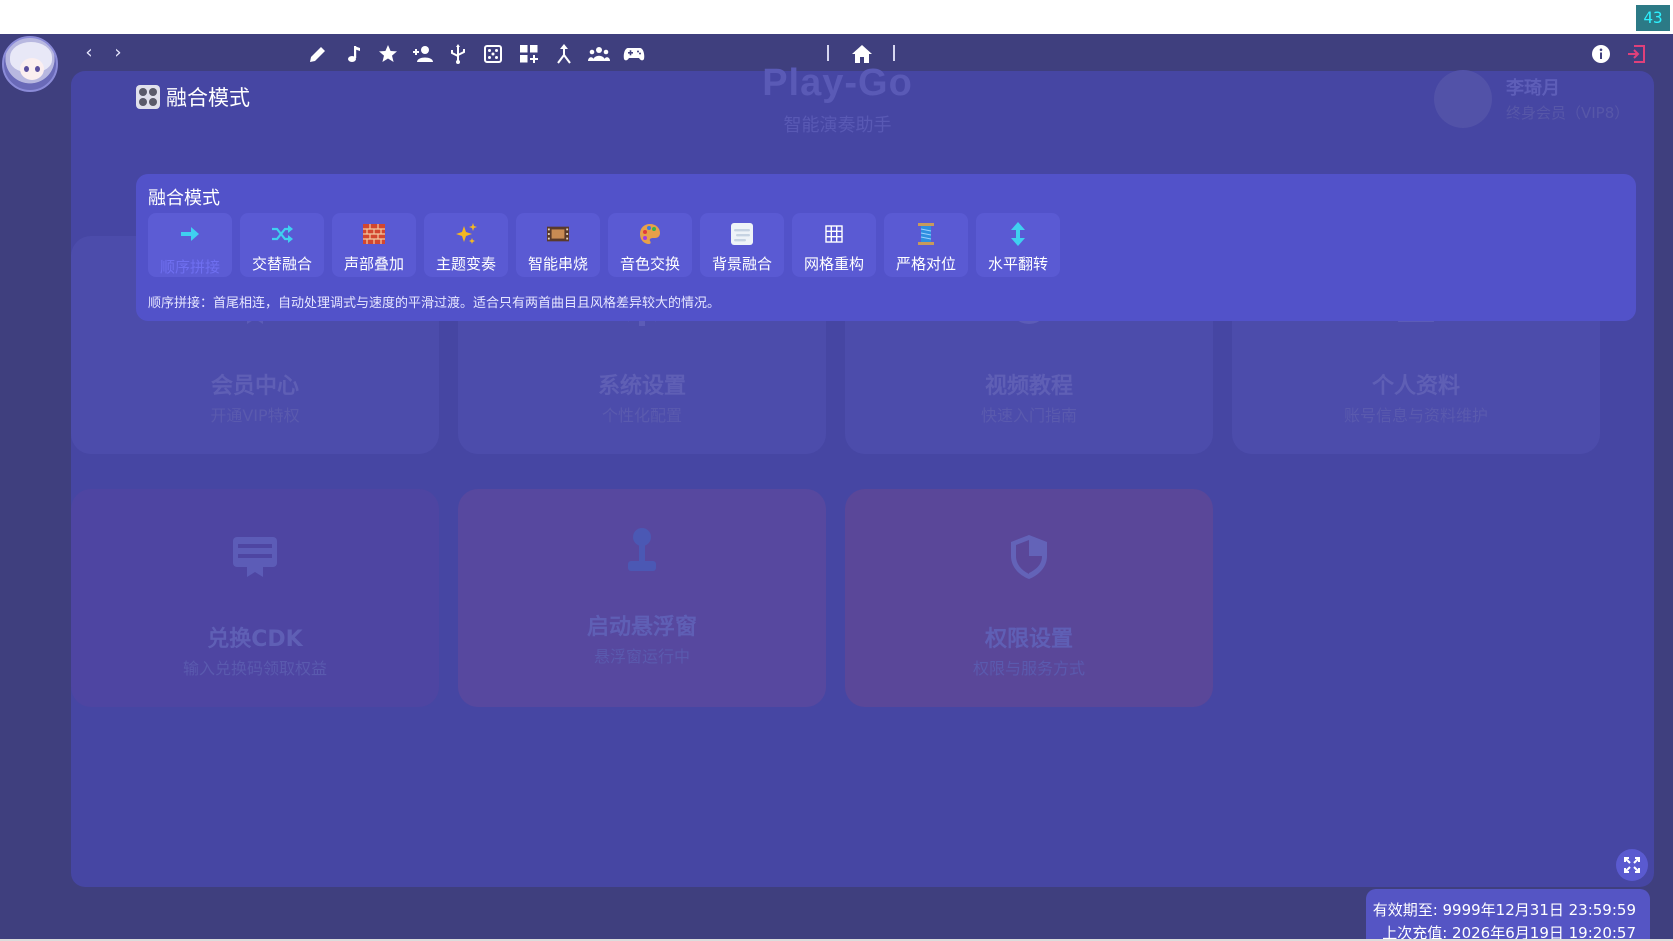 This screenshot has height=941, width=1673. What do you see at coordinates (255, 639) in the screenshot?
I see `card-title: 兑换CDK` at bounding box center [255, 639].